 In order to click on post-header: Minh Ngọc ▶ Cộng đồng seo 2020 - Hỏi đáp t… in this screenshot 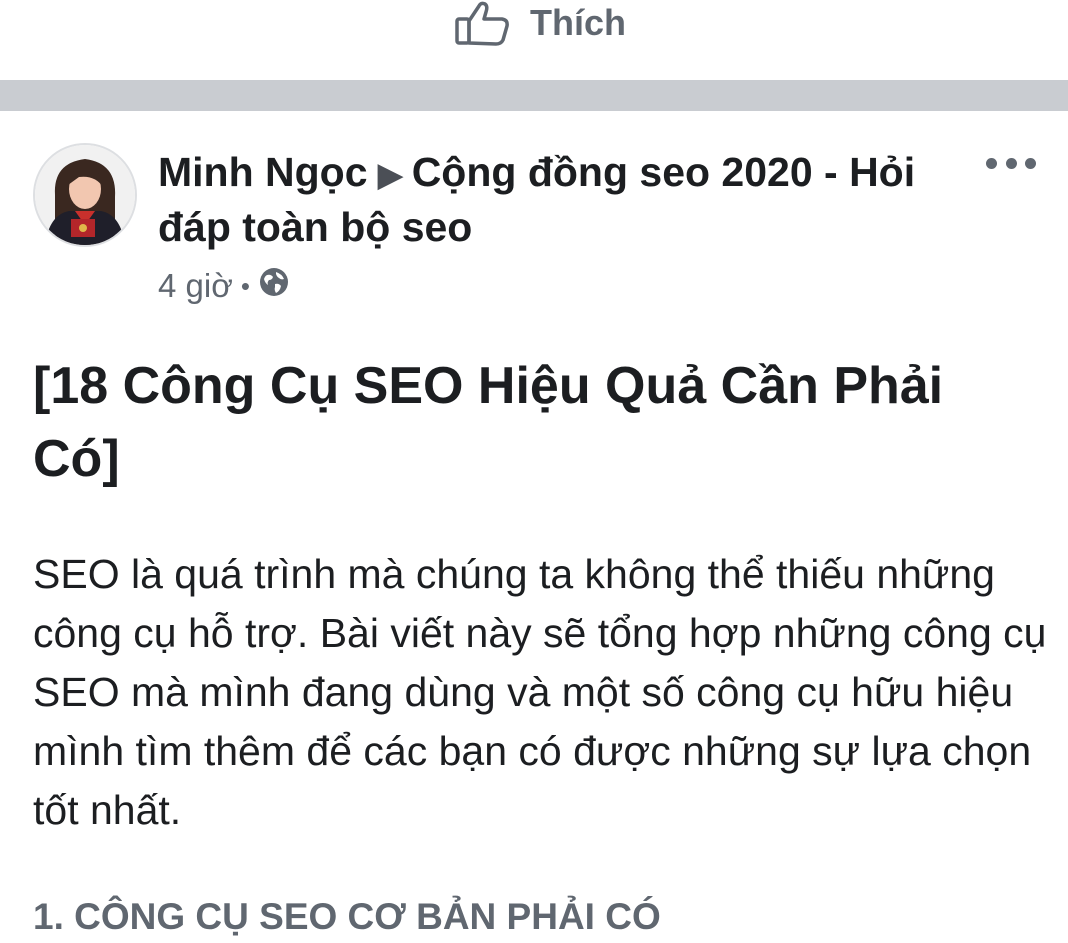, I will do `click(553, 199)`.